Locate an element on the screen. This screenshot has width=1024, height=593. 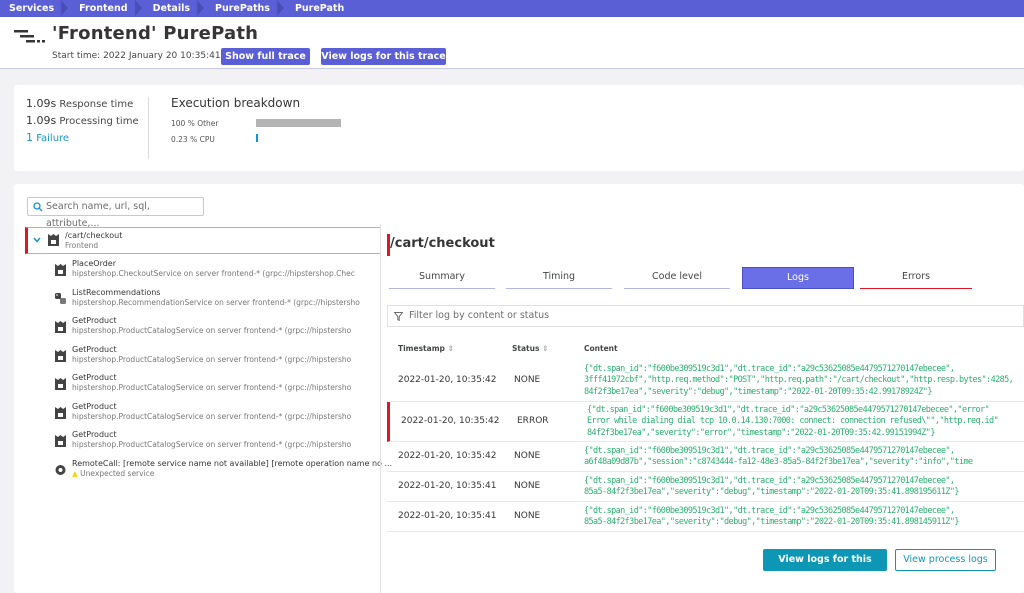
log-filter-input: Filter log by content or status is located at coordinates (705, 316).